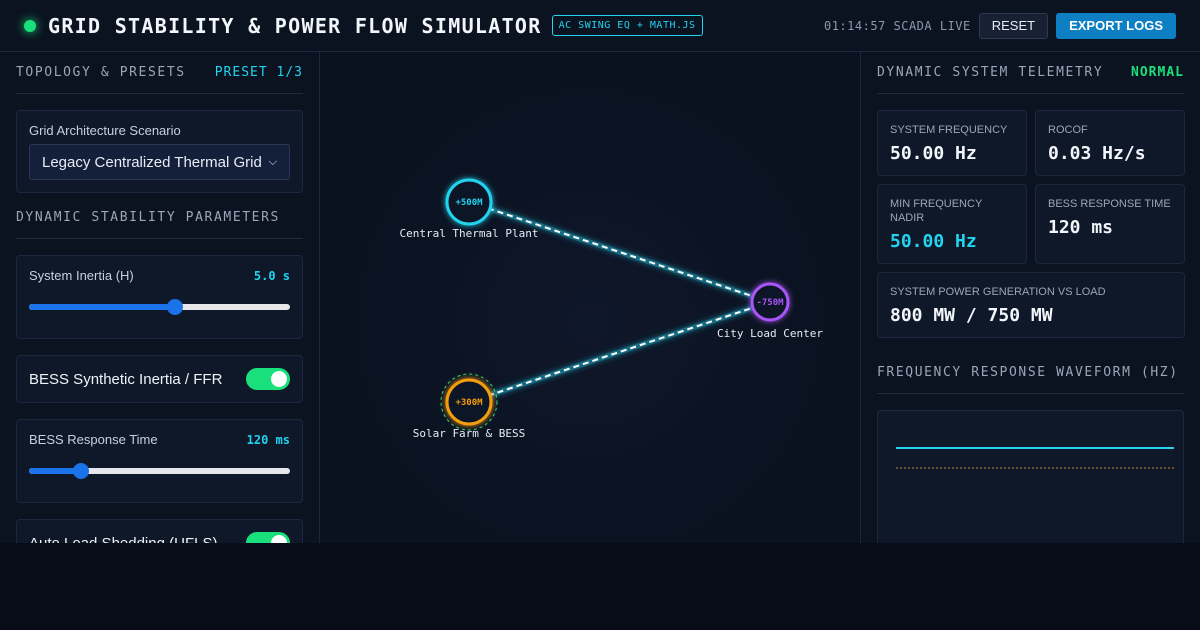 The width and height of the screenshot is (1200, 630). I want to click on inertia-value: 5.0 s, so click(271, 275).